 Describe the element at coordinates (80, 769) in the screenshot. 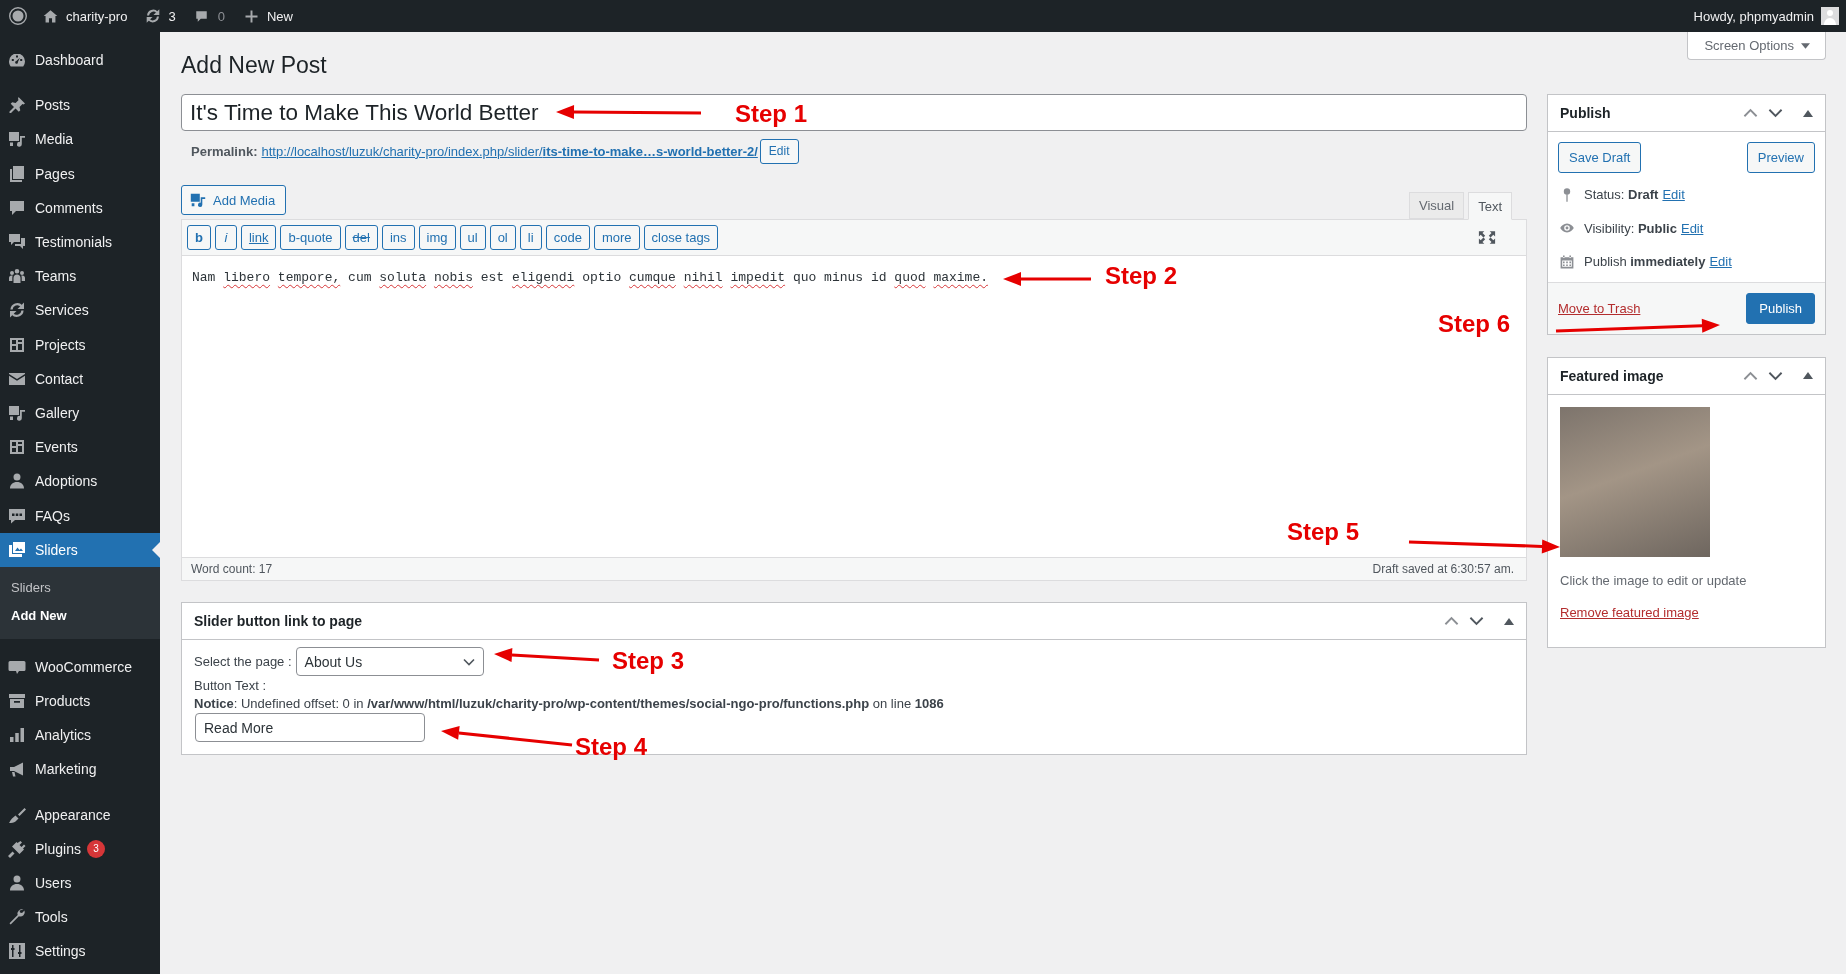

I see `sidebar-menu-item: Marketing` at that location.